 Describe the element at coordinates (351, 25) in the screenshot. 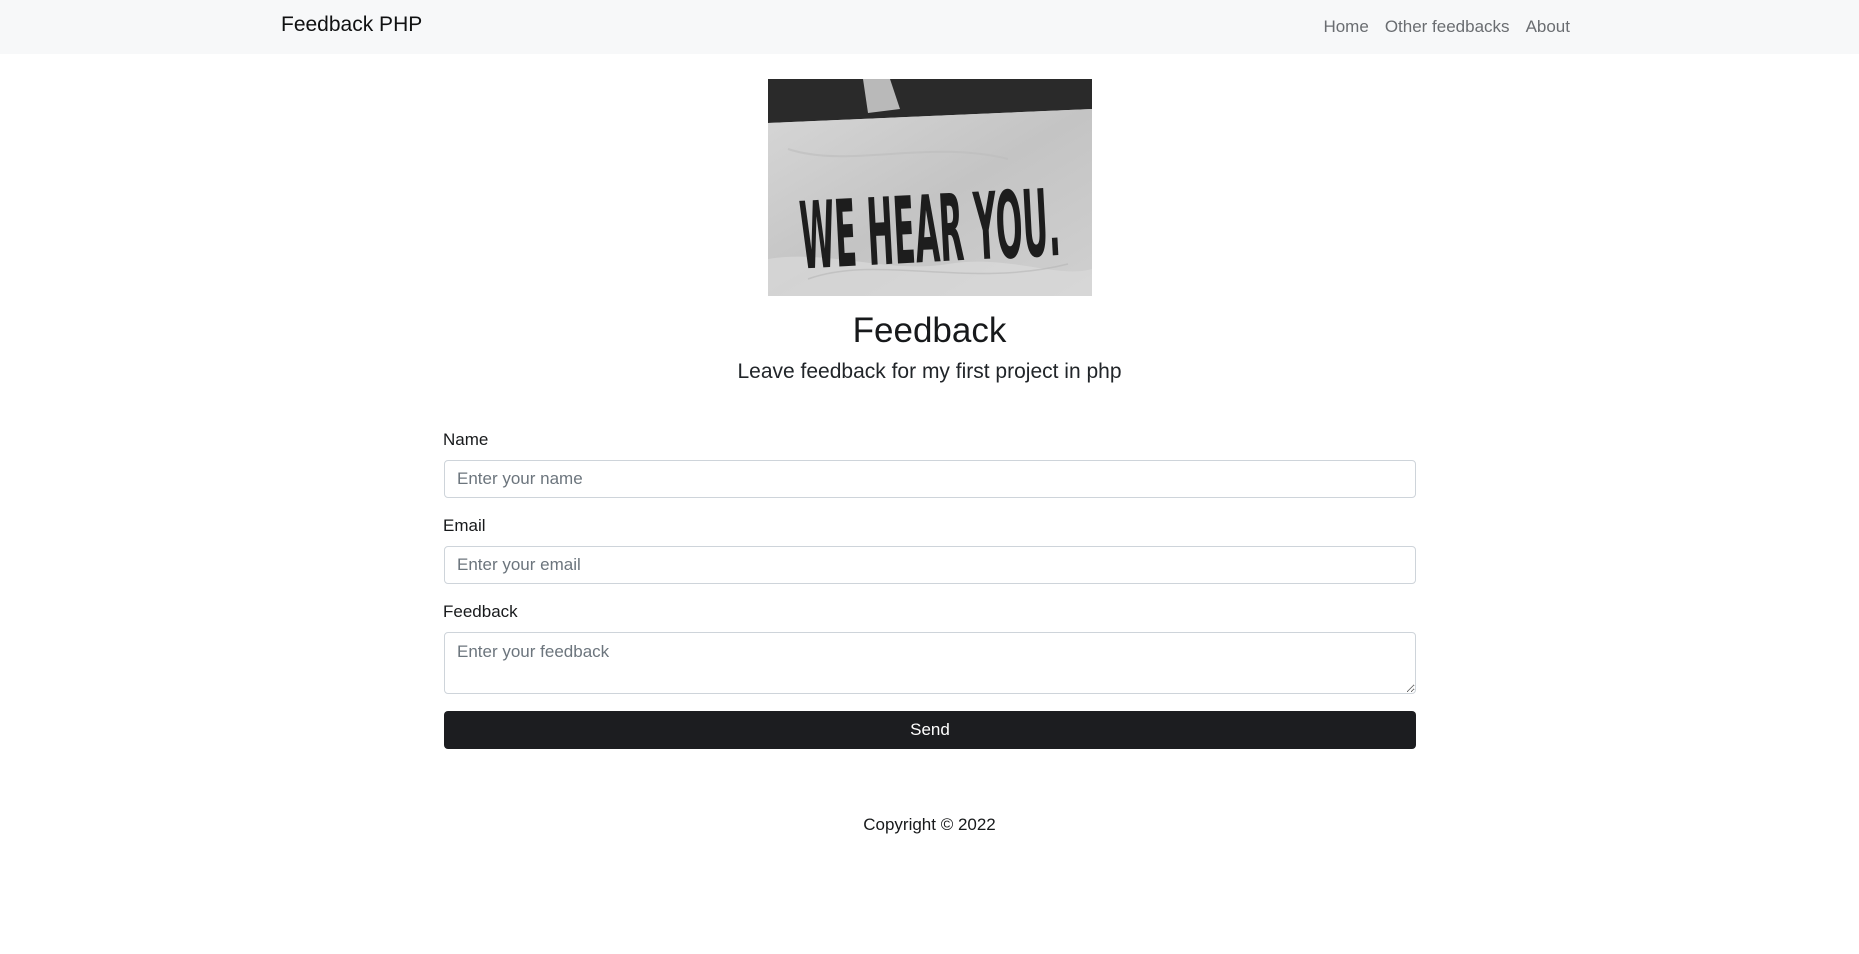

I see `navbar-brand: Feedback PHP` at that location.